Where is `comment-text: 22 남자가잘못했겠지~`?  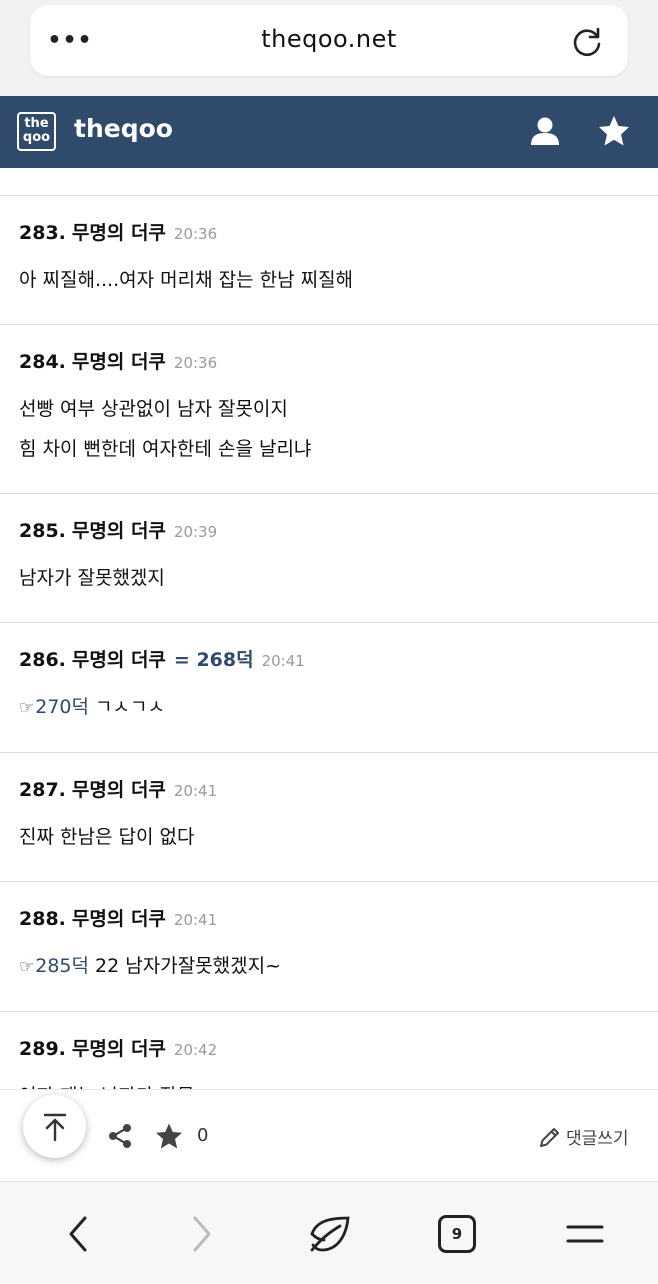
comment-text: 22 남자가잘못했겠지~ is located at coordinates (188, 966).